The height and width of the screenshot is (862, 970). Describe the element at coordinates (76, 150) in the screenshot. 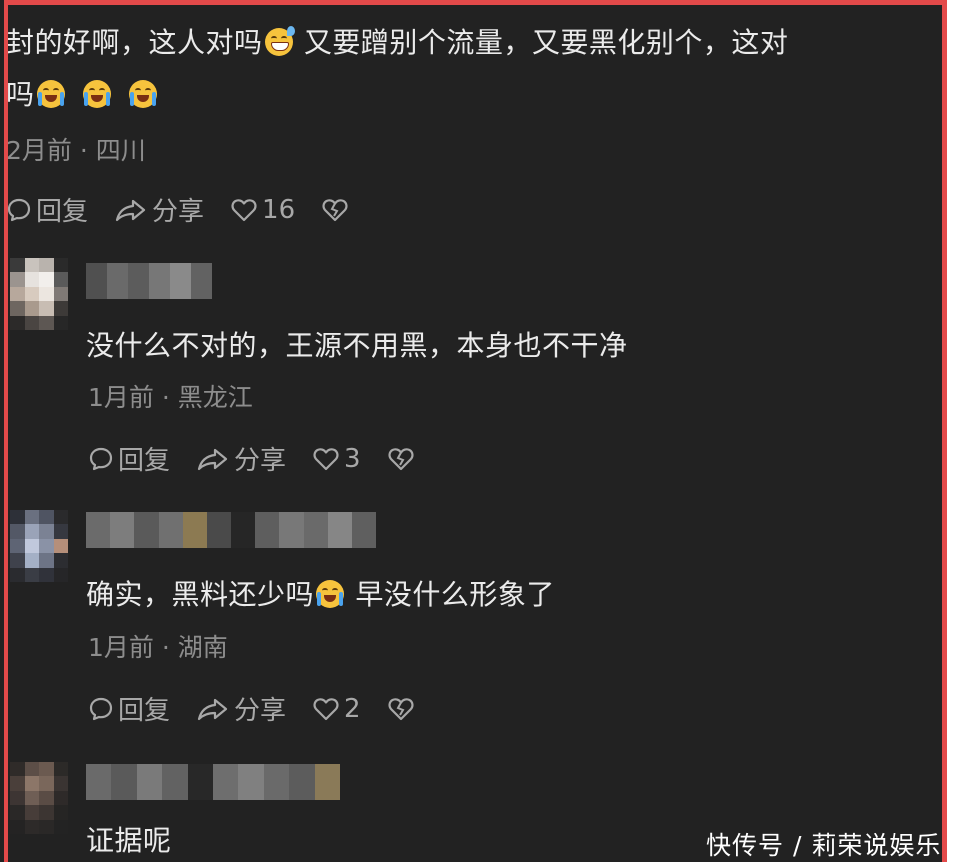

I see `comment-meta: 2月前 · 四川` at that location.